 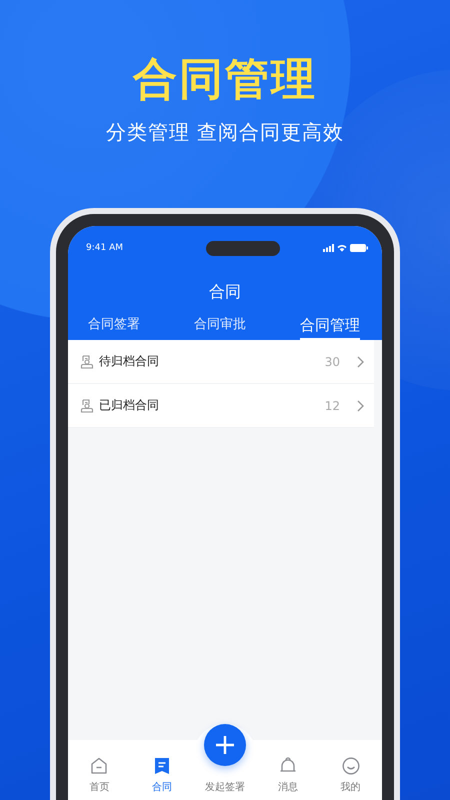 What do you see at coordinates (225, 292) in the screenshot?
I see `screen-title: 合同` at bounding box center [225, 292].